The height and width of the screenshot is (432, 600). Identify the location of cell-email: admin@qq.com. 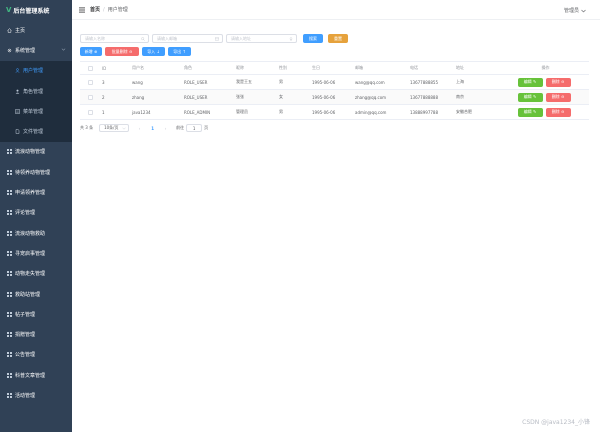
(371, 112).